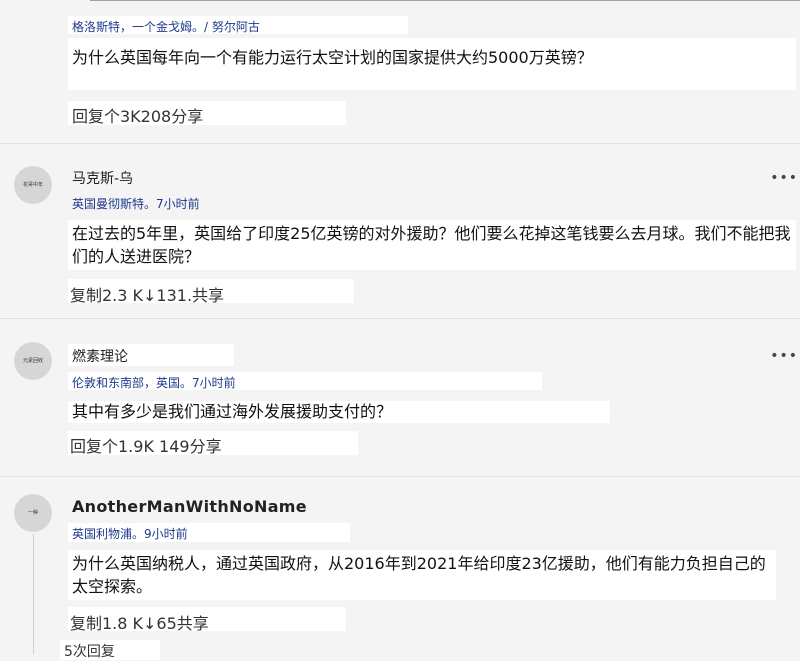 The image size is (800, 661). I want to click on thread-line, so click(33, 594).